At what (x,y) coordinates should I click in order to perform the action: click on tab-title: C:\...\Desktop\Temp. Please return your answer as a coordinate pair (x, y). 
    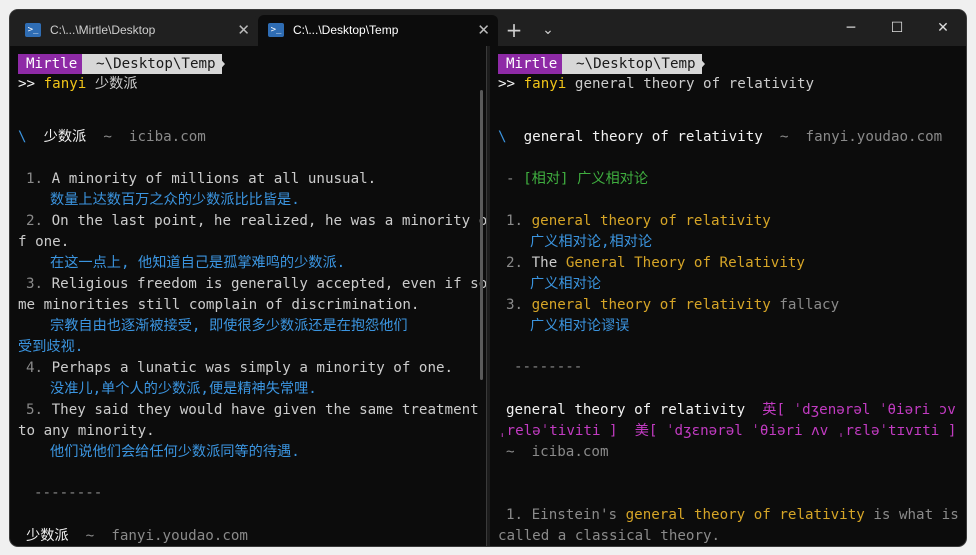
    Looking at the image, I should click on (346, 30).